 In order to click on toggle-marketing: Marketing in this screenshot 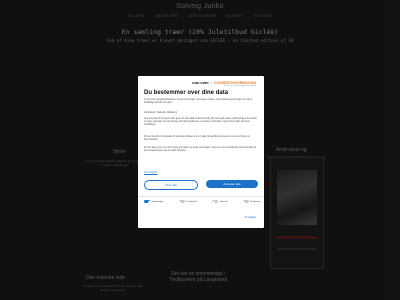, I will do `click(251, 201)`.